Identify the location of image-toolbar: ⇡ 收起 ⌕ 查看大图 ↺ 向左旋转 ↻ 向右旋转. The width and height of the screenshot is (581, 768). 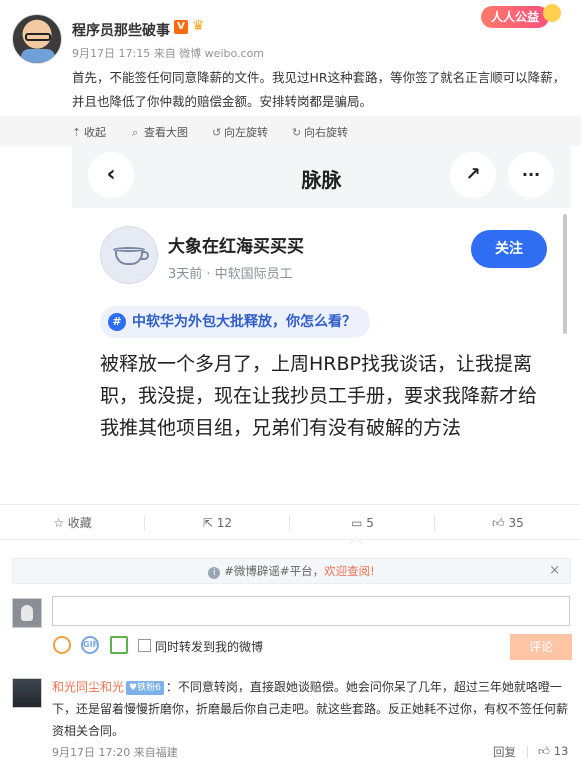
(290, 131).